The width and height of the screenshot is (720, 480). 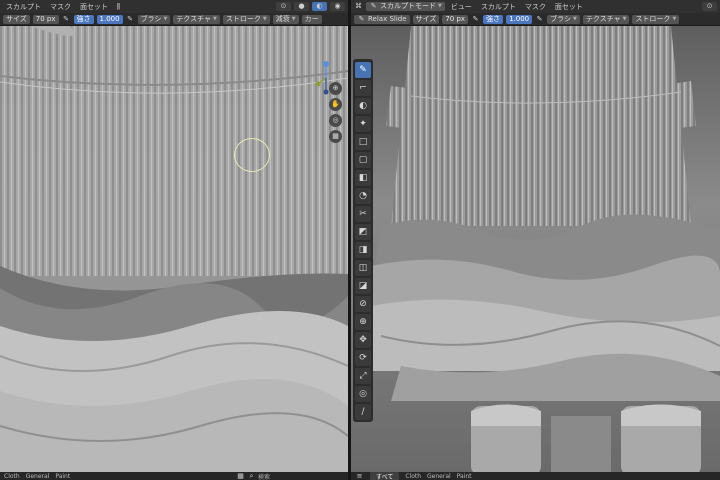 I want to click on scrape-tool: ◔, so click(x=363, y=196).